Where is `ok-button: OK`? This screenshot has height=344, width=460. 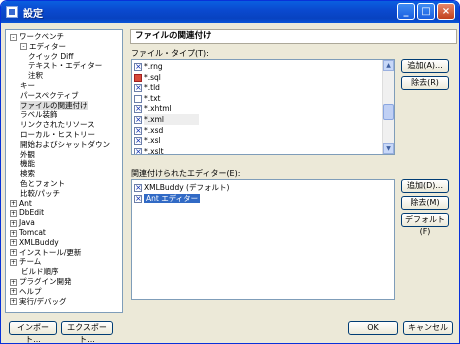
ok-button: OK is located at coordinates (373, 328).